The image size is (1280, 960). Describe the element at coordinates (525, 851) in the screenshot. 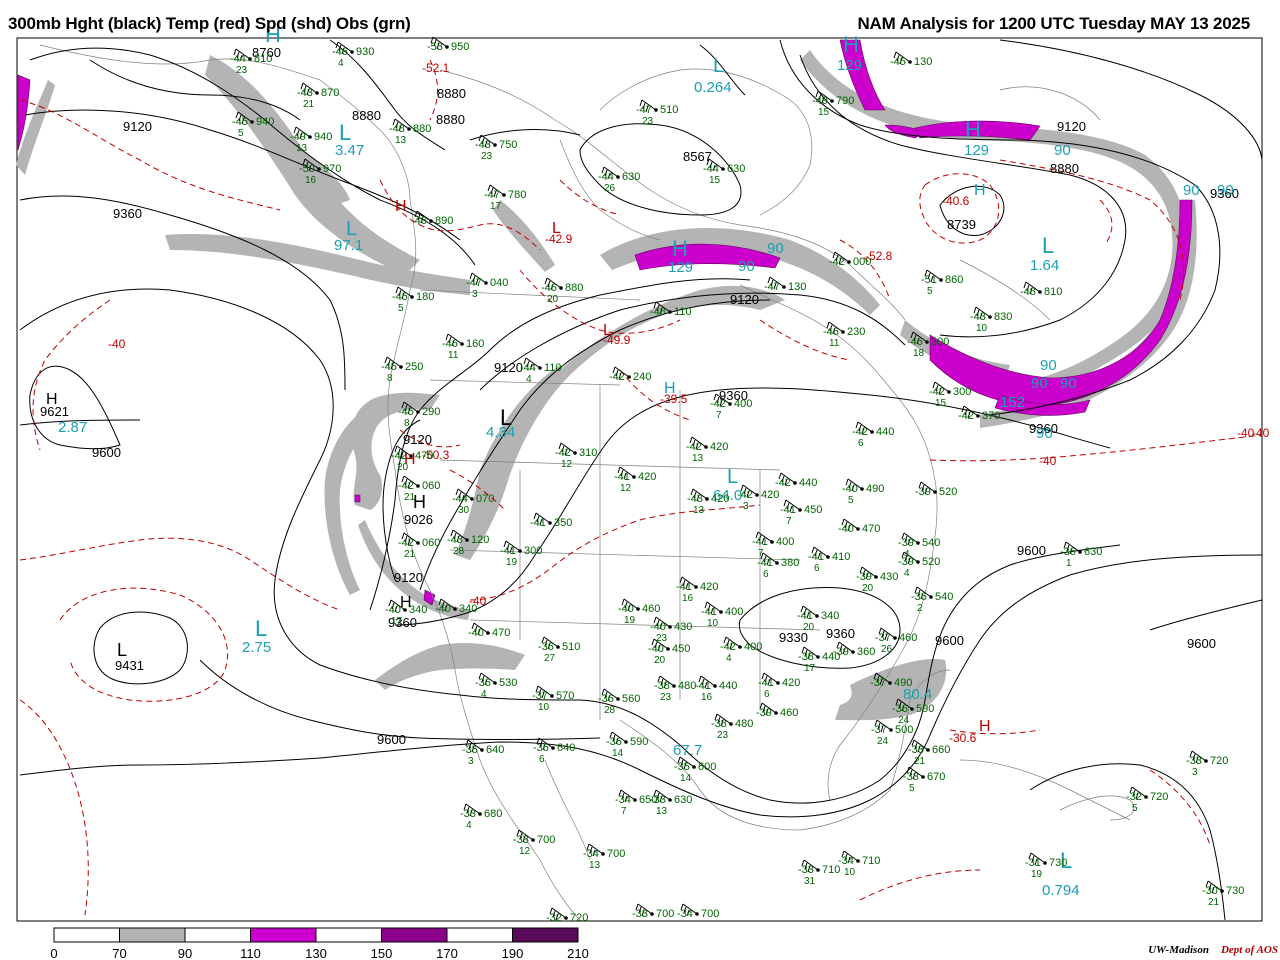

I see `ob-dewpoint-depression: 12` at that location.